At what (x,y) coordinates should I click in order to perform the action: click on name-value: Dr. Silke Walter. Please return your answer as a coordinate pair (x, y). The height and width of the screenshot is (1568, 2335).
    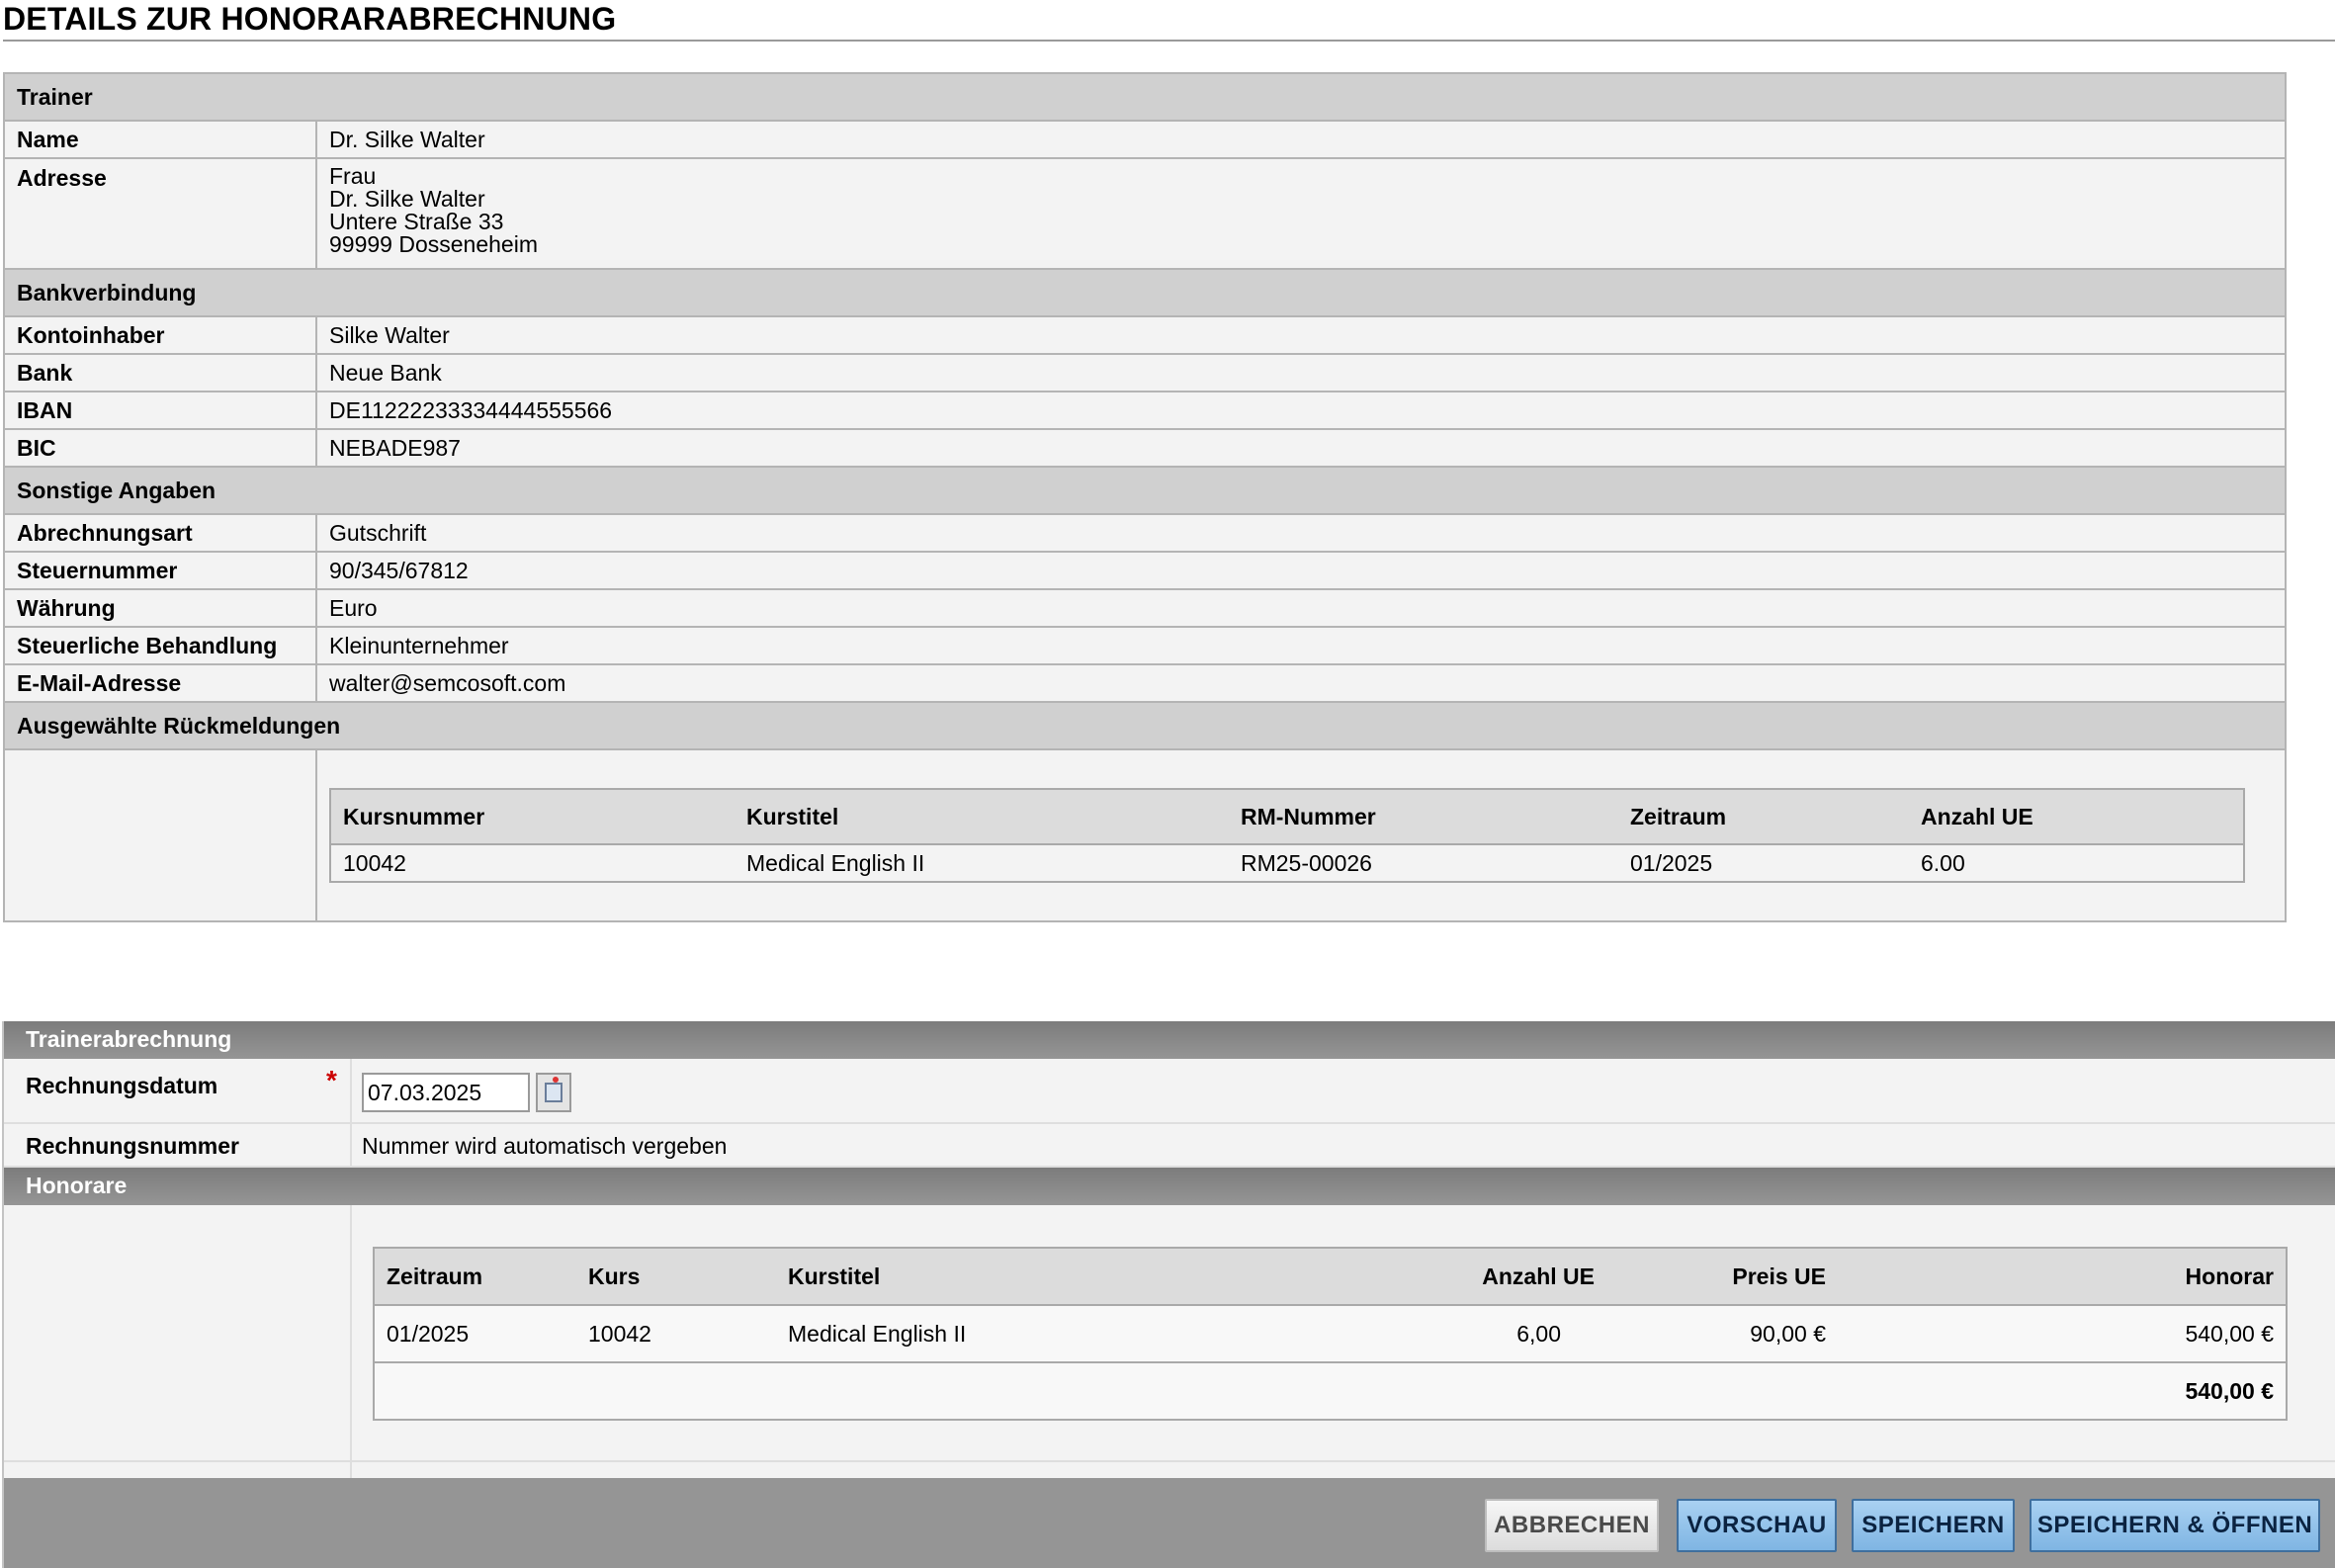
    Looking at the image, I should click on (1301, 139).